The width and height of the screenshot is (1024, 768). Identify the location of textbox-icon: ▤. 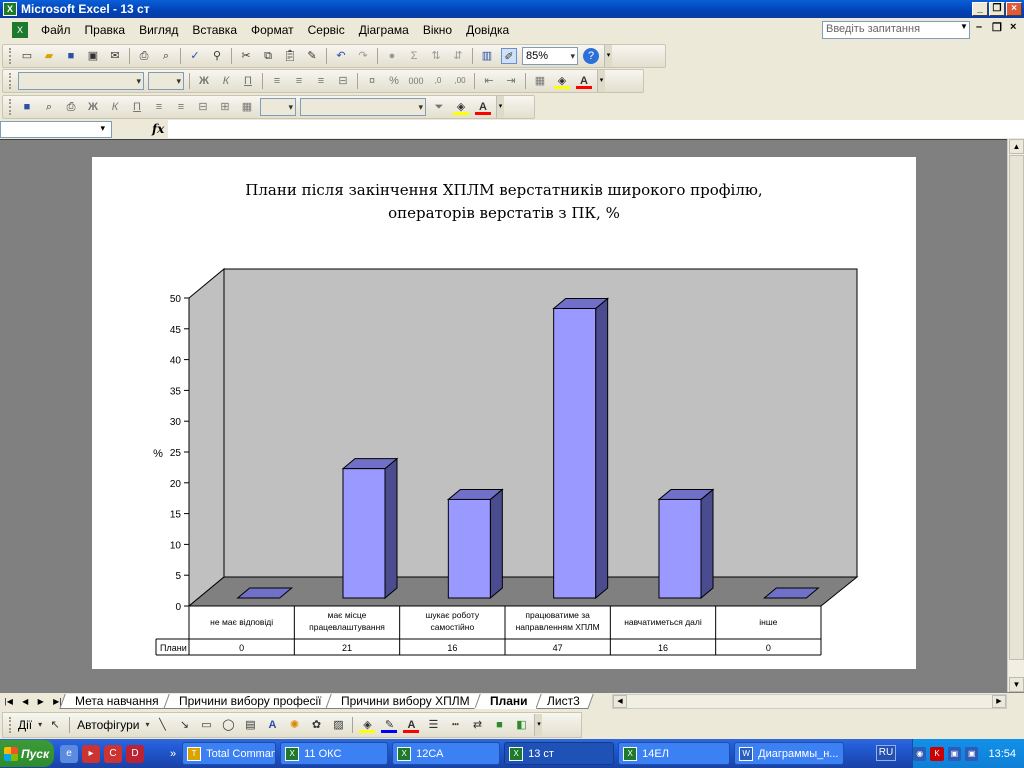
(250, 725).